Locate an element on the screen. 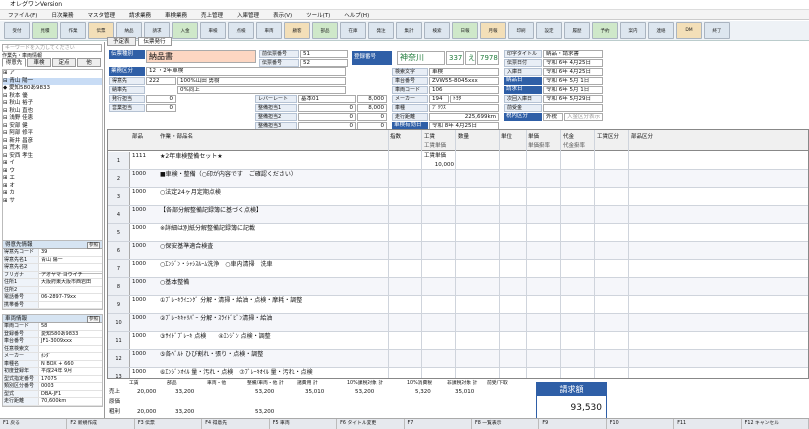 Image resolution: width=809 pixels, height=429 pixels. tree-node: ⊟ 新井 昌彦 is located at coordinates (52, 142).